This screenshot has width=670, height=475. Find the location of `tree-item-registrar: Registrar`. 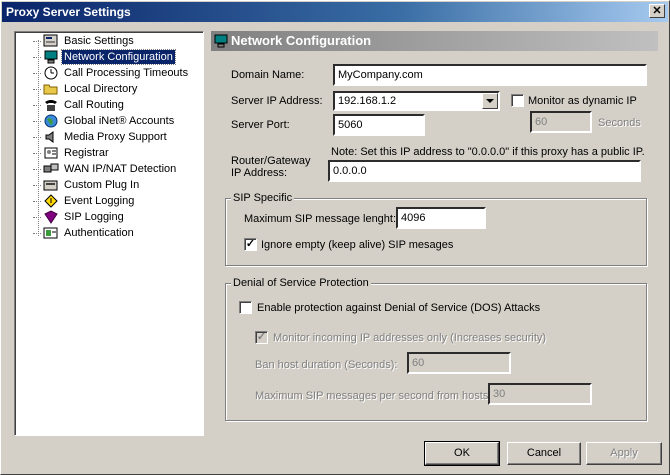

tree-item-registrar: Registrar is located at coordinates (72, 153).